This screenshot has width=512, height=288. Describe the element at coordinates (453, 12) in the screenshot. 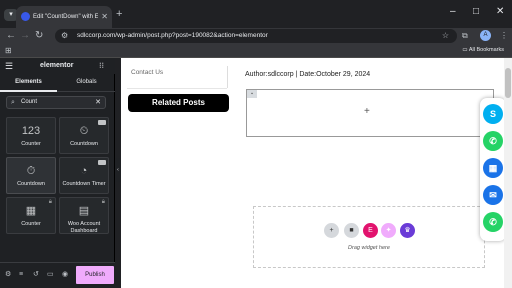

I see `minimize-button: –` at that location.